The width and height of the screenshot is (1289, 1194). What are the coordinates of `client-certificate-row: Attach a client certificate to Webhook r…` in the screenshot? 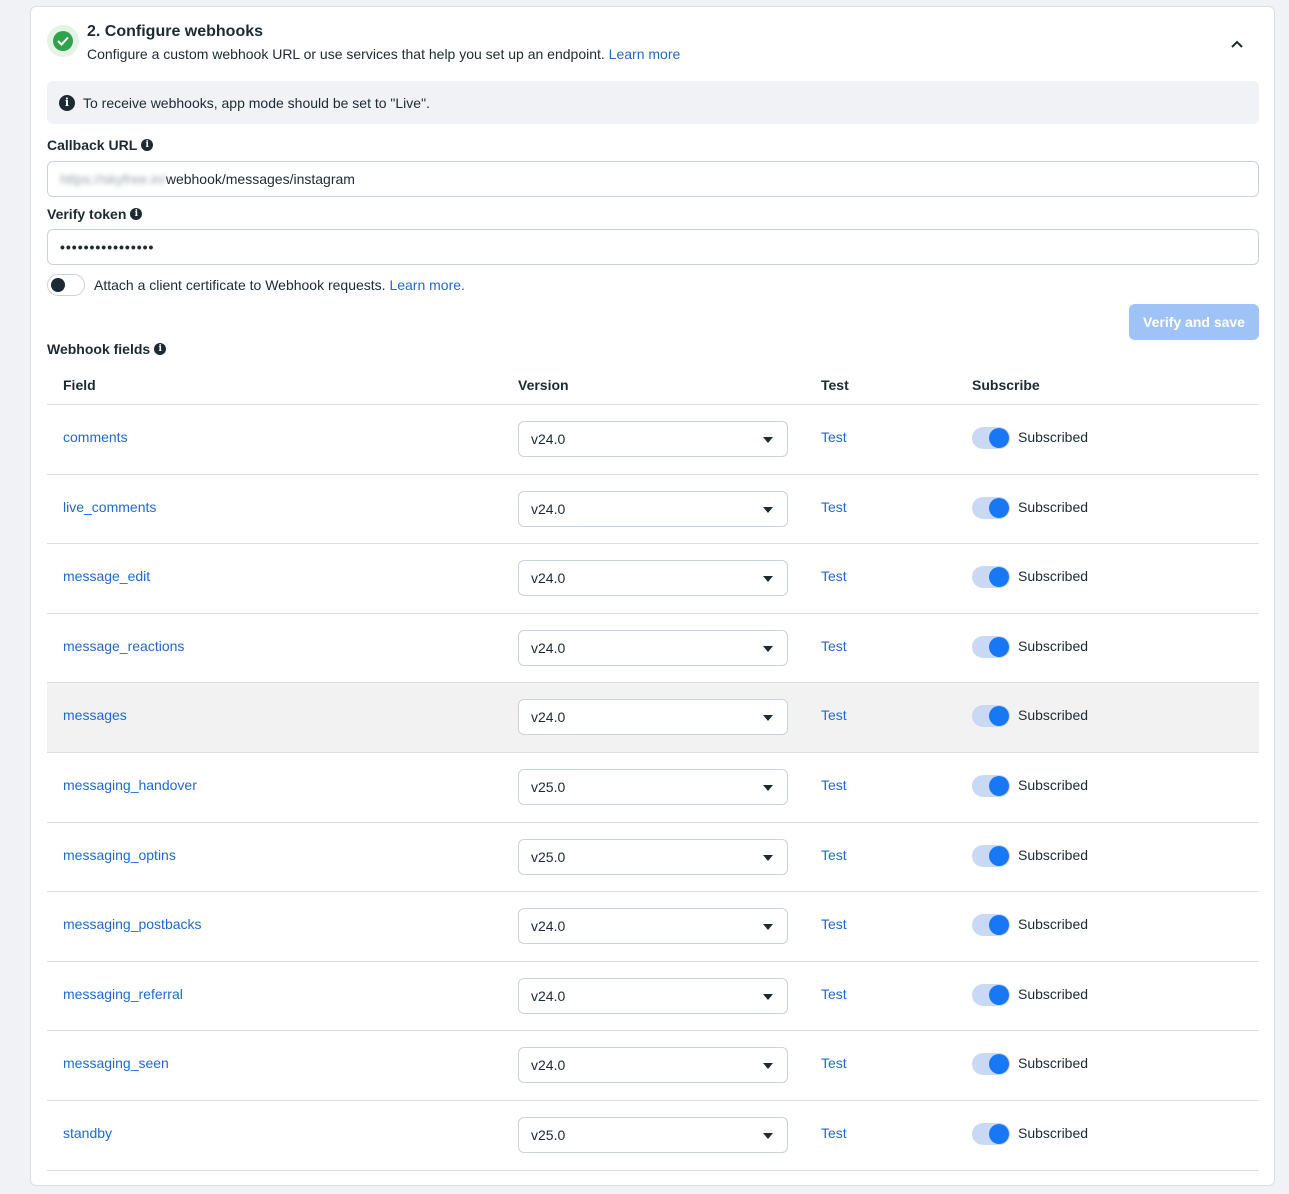 It's located at (256, 285).